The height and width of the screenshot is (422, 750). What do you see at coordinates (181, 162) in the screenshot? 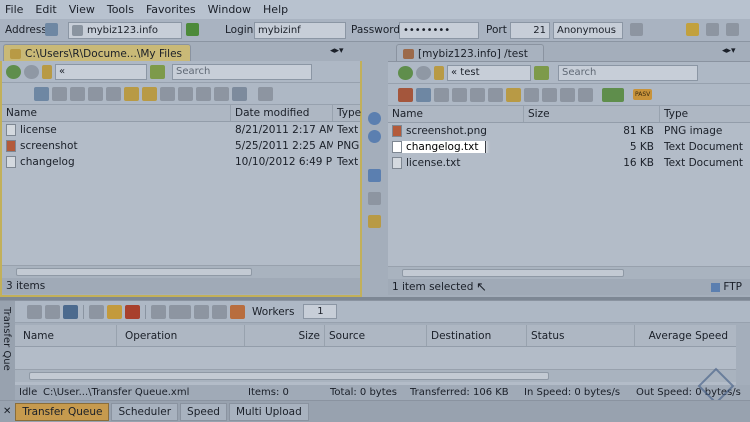
I see `file-row-changelog: changelog 10/10/2012 6:49 PM Text` at bounding box center [181, 162].